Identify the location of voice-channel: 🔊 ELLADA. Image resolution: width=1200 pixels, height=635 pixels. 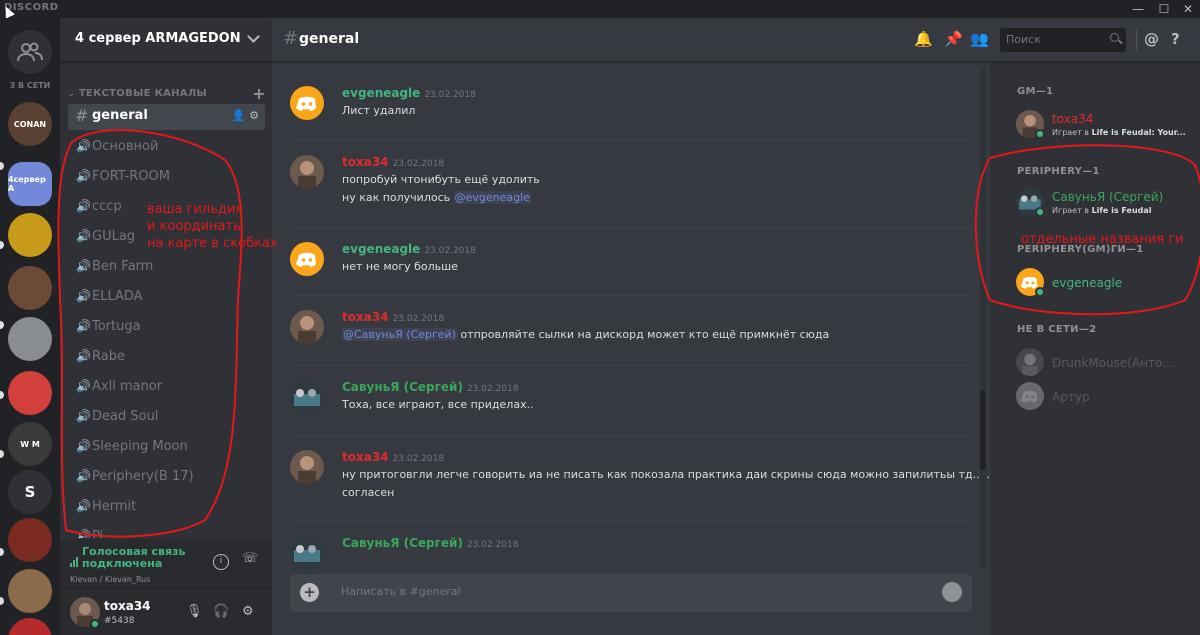
(166, 297).